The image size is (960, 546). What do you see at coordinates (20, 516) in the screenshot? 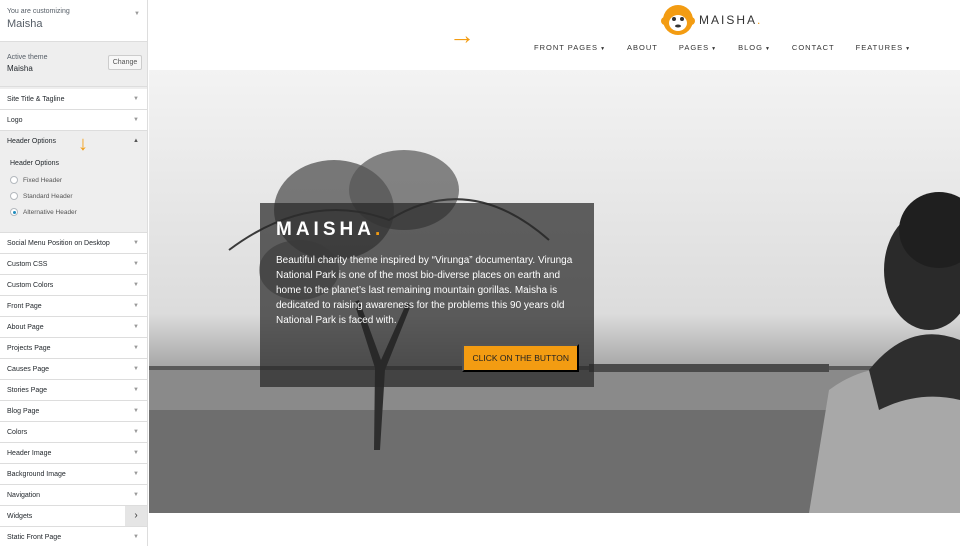
I see `section-label: Widgets` at bounding box center [20, 516].